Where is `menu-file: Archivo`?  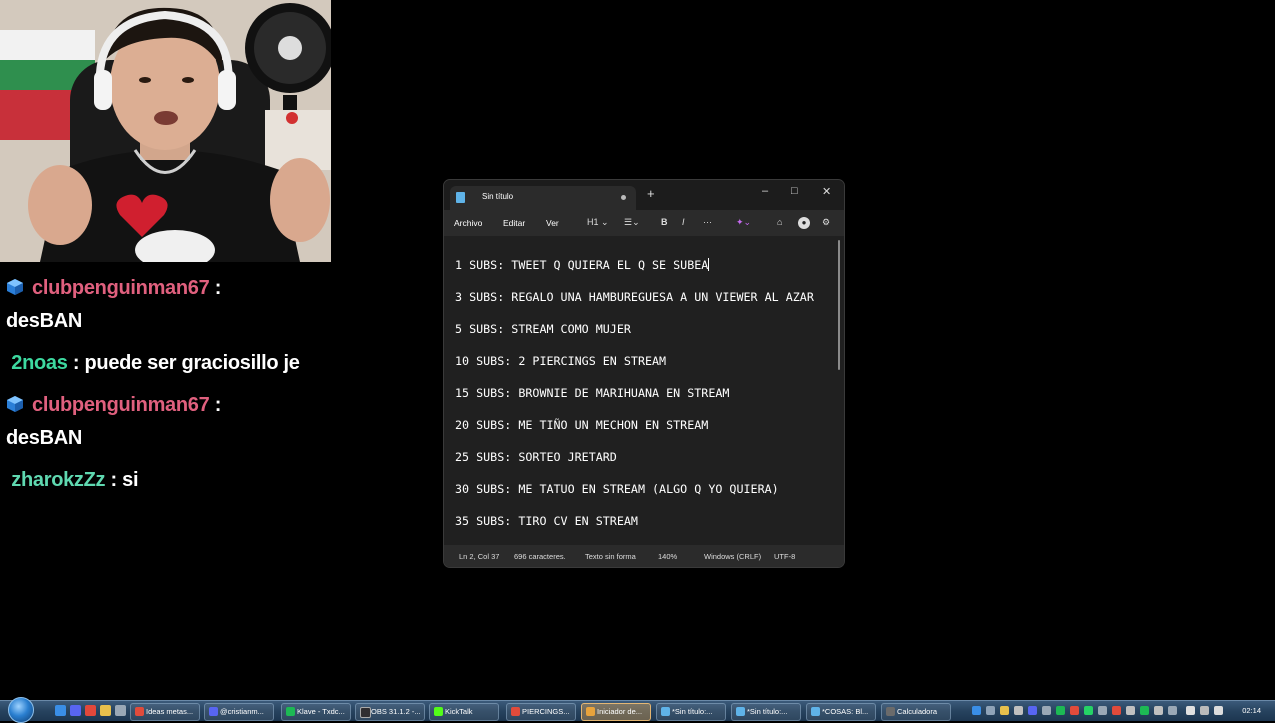 menu-file: Archivo is located at coordinates (468, 223).